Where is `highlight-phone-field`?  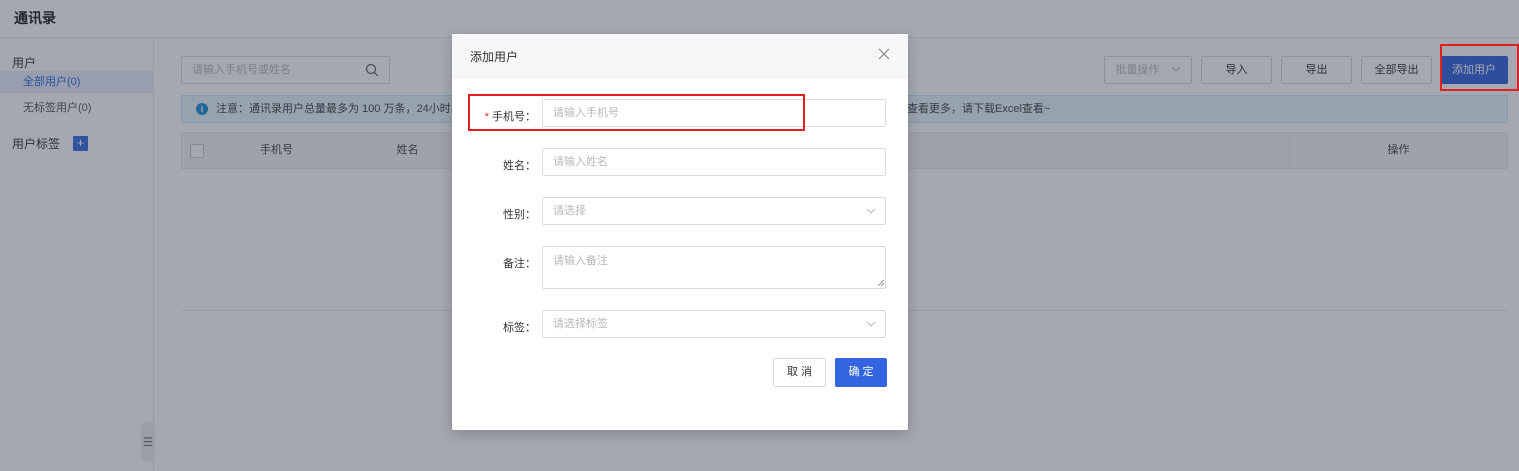
highlight-phone-field is located at coordinates (636, 112).